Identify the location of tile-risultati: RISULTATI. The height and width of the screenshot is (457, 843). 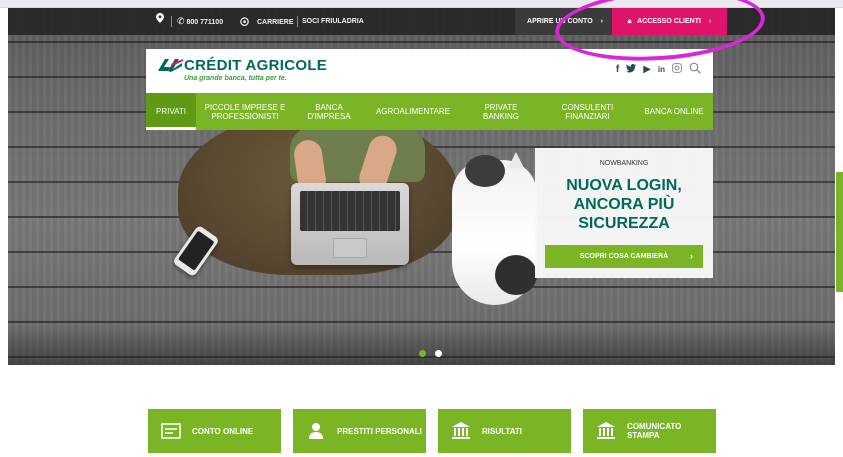
(504, 431).